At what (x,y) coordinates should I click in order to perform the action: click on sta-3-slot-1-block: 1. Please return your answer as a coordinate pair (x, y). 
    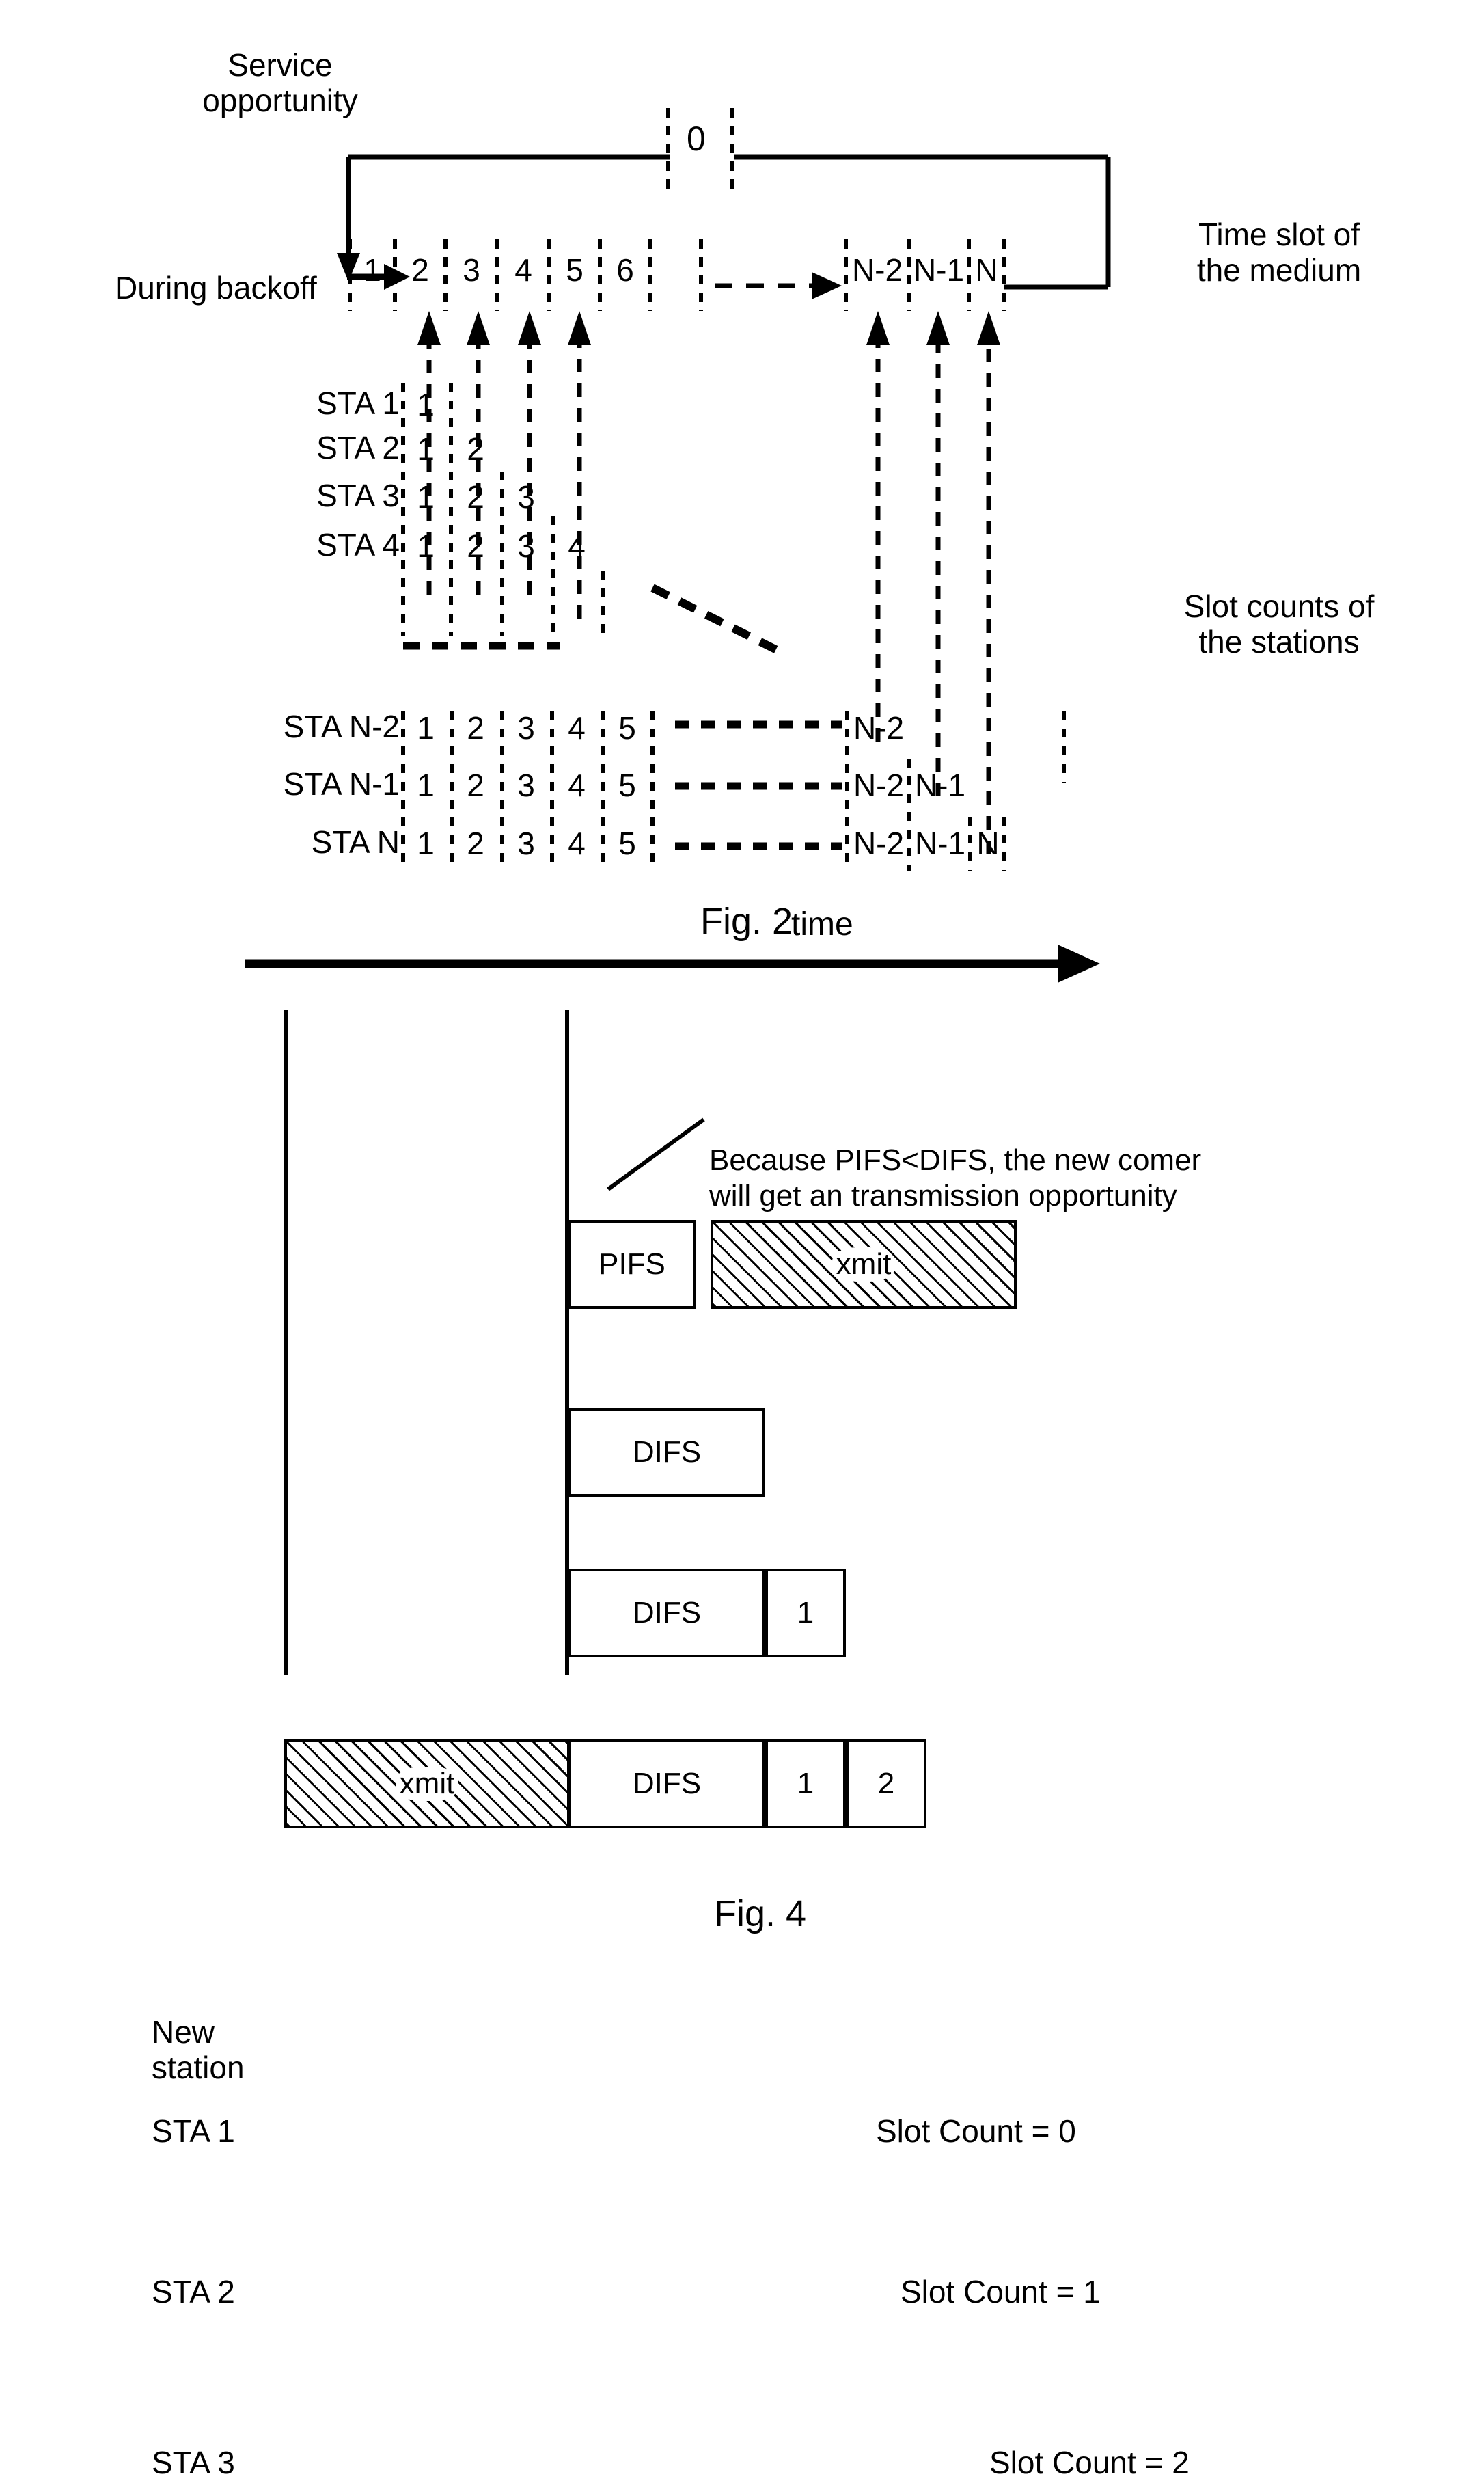
    Looking at the image, I should click on (806, 1783).